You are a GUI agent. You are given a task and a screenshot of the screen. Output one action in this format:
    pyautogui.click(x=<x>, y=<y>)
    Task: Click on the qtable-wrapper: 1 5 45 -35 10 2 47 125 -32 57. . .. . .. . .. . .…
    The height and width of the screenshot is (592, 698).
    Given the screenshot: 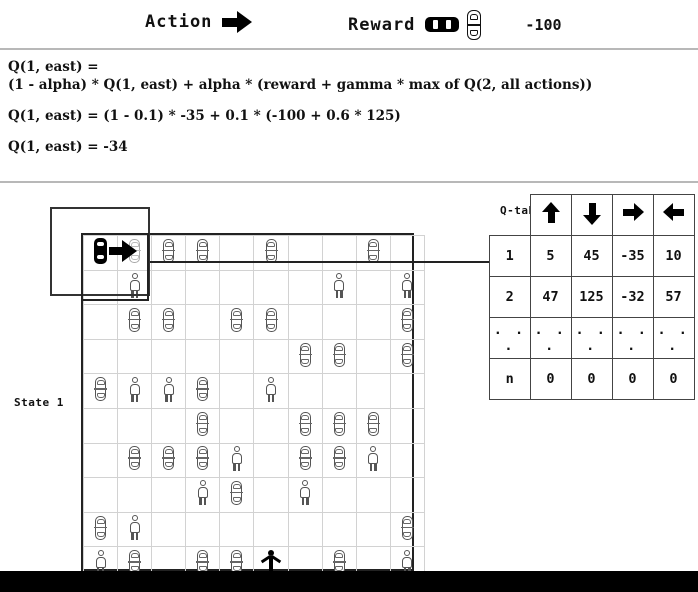 What is the action you would take?
    pyautogui.click(x=592, y=297)
    